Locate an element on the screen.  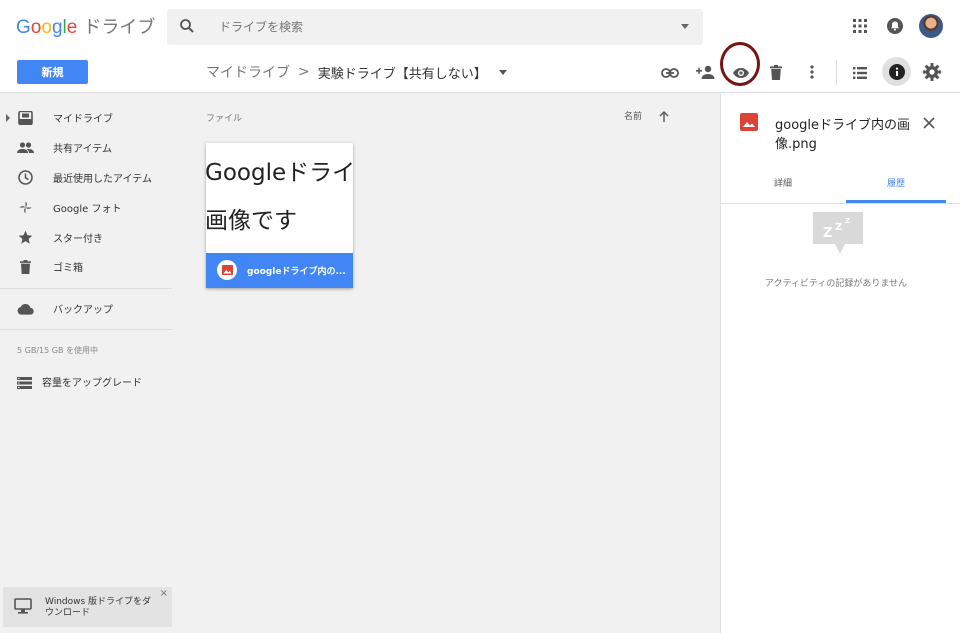
search-box is located at coordinates (435, 27).